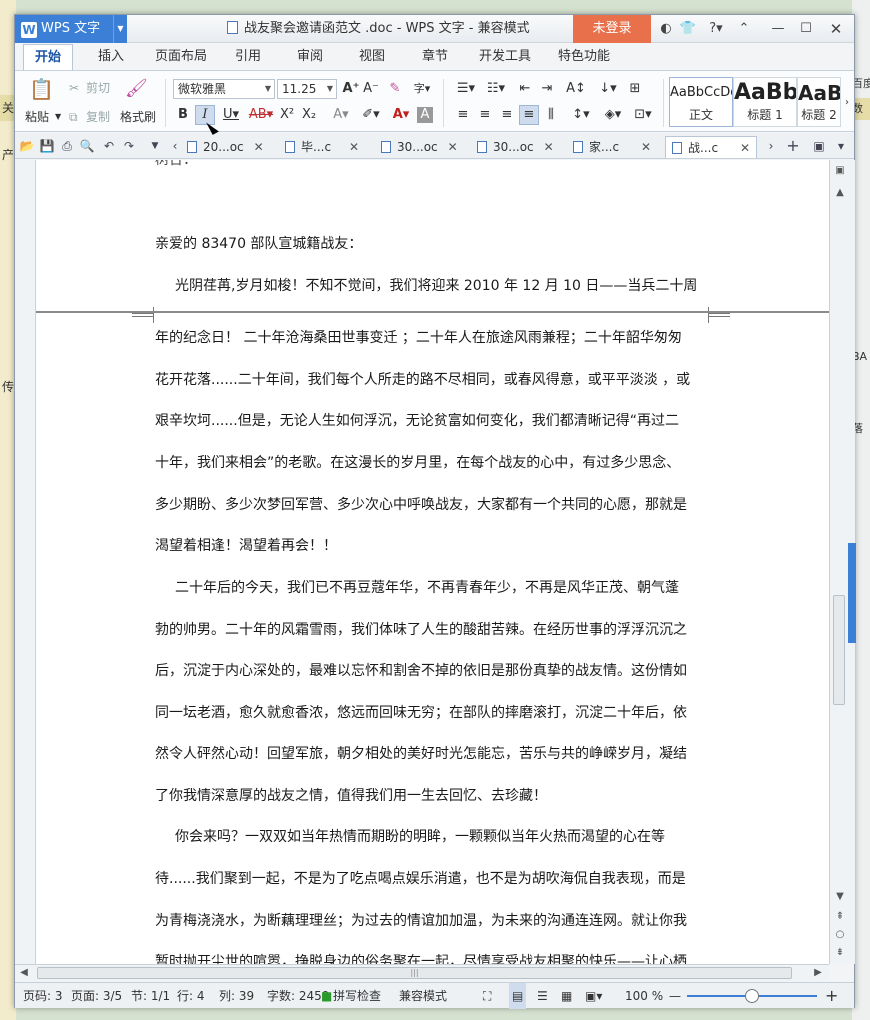 The width and height of the screenshot is (870, 1020). What do you see at coordinates (635, 89) in the screenshot?
I see `table-grid-icon: ⊞` at bounding box center [635, 89].